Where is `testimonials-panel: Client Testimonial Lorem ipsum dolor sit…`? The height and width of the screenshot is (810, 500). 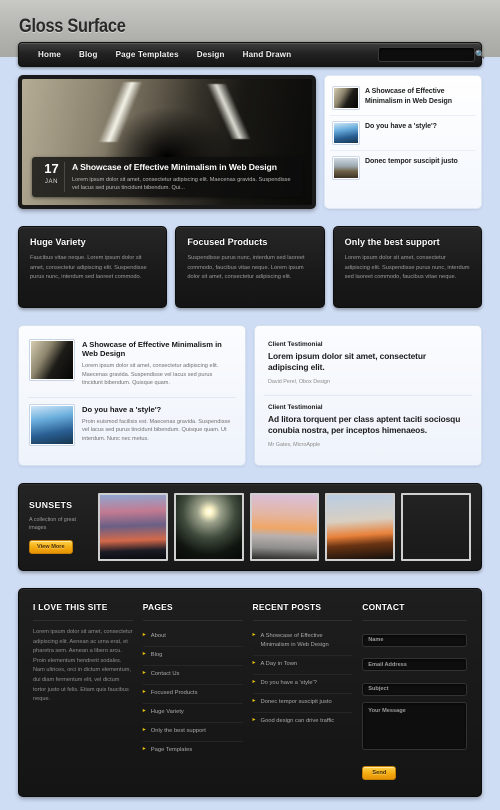
testimonials-panel: Client Testimonial Lorem ipsum dolor sit… is located at coordinates (368, 395).